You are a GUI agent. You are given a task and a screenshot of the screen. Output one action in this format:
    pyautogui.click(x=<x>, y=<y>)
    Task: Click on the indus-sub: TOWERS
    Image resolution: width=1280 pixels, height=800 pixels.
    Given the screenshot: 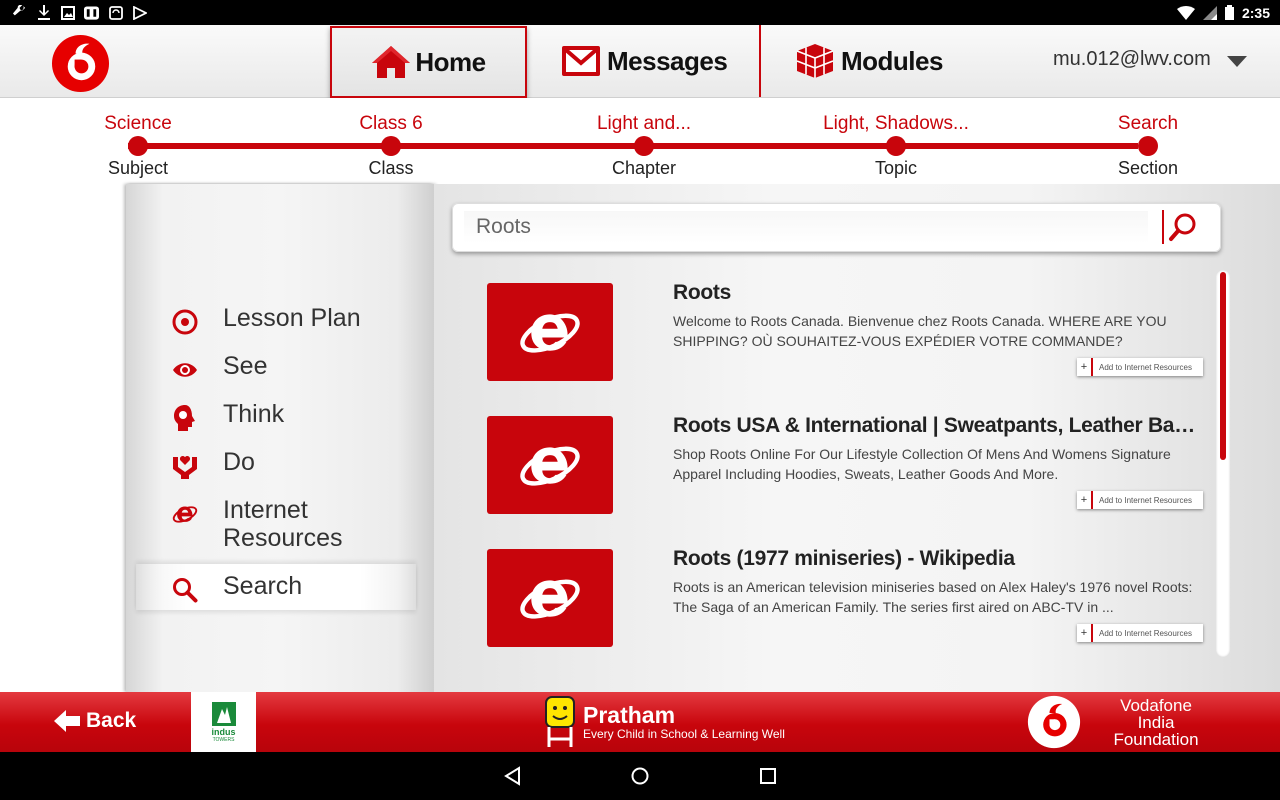 What is the action you would take?
    pyautogui.click(x=223, y=740)
    